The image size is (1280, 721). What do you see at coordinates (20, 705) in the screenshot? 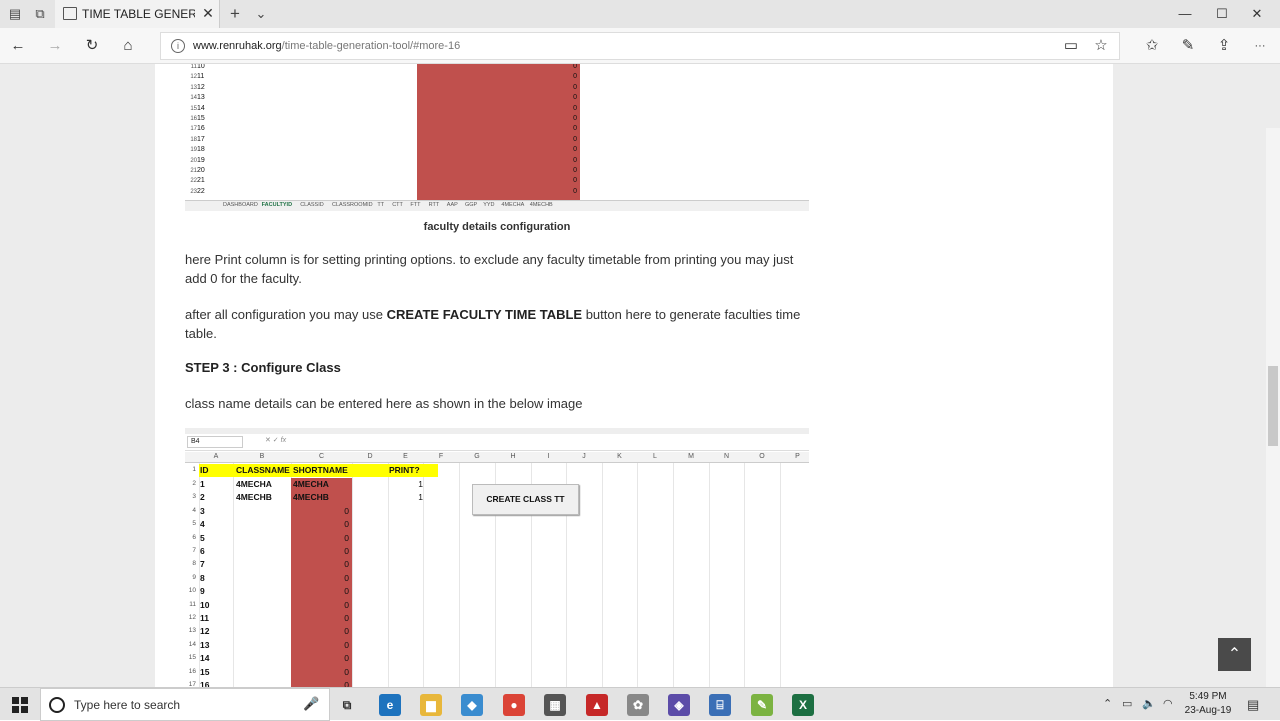
I see `windows-start-icon` at bounding box center [20, 705].